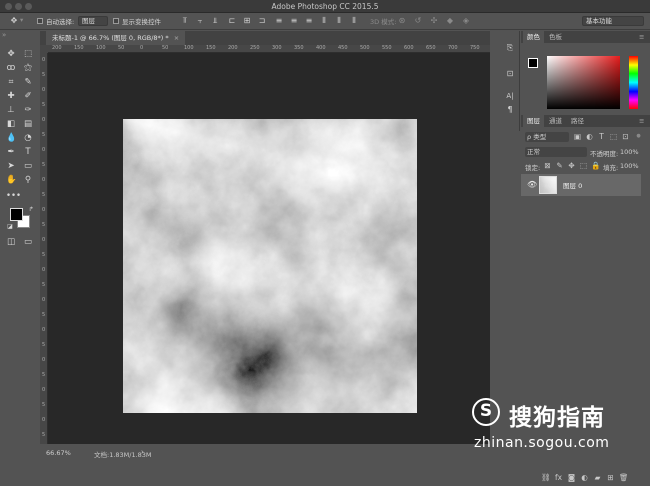 This screenshot has width=650, height=486. What do you see at coordinates (28, 96) in the screenshot?
I see `brush-icon: ✐` at bounding box center [28, 96].